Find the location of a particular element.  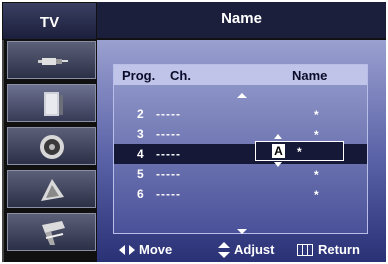

name-cursor-char: A is located at coordinates (278, 151).